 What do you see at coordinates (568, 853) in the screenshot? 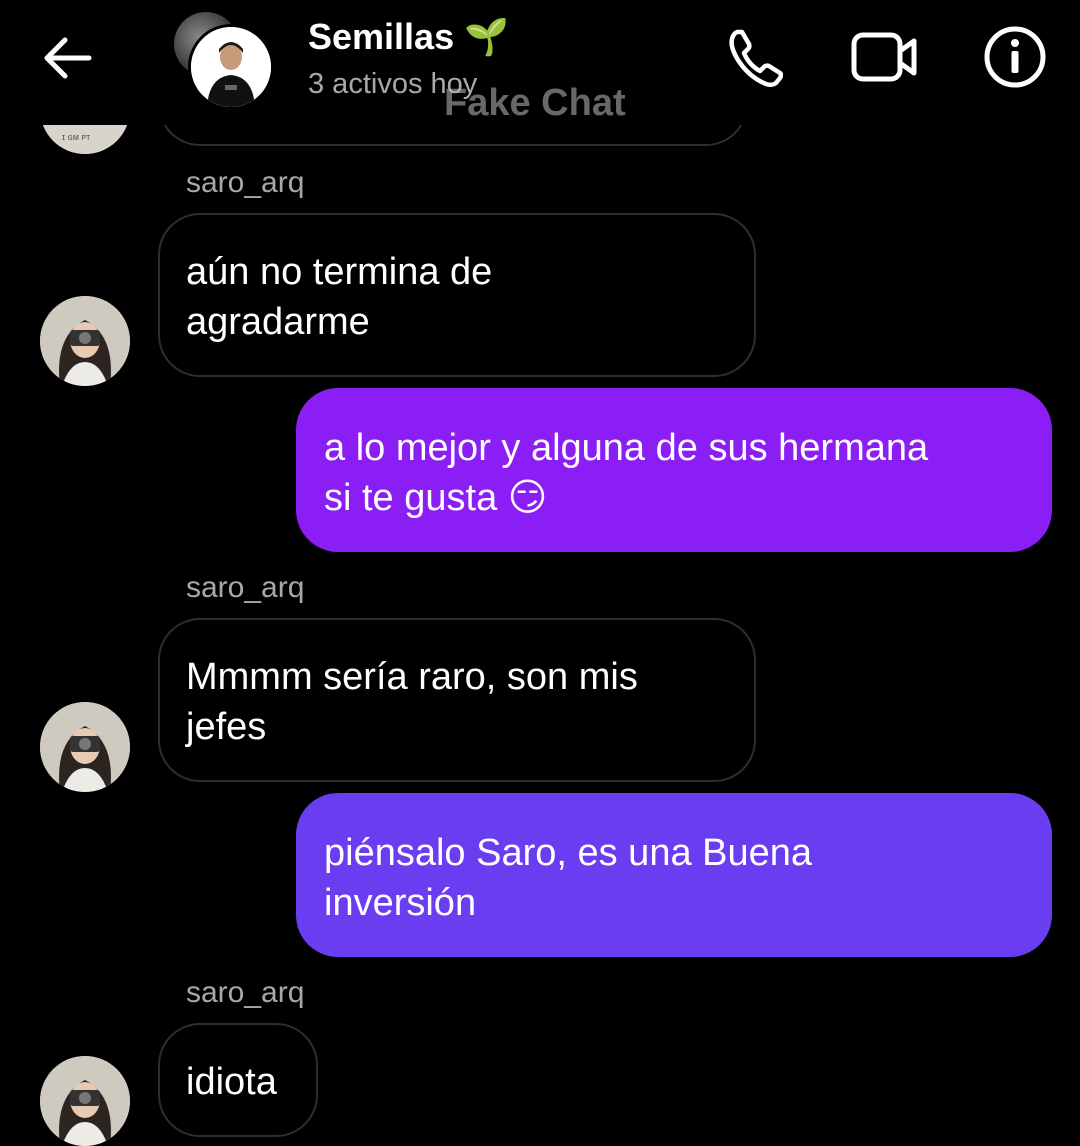
I see `message-text-line: piénsalo Saro, es una Buena` at bounding box center [568, 853].